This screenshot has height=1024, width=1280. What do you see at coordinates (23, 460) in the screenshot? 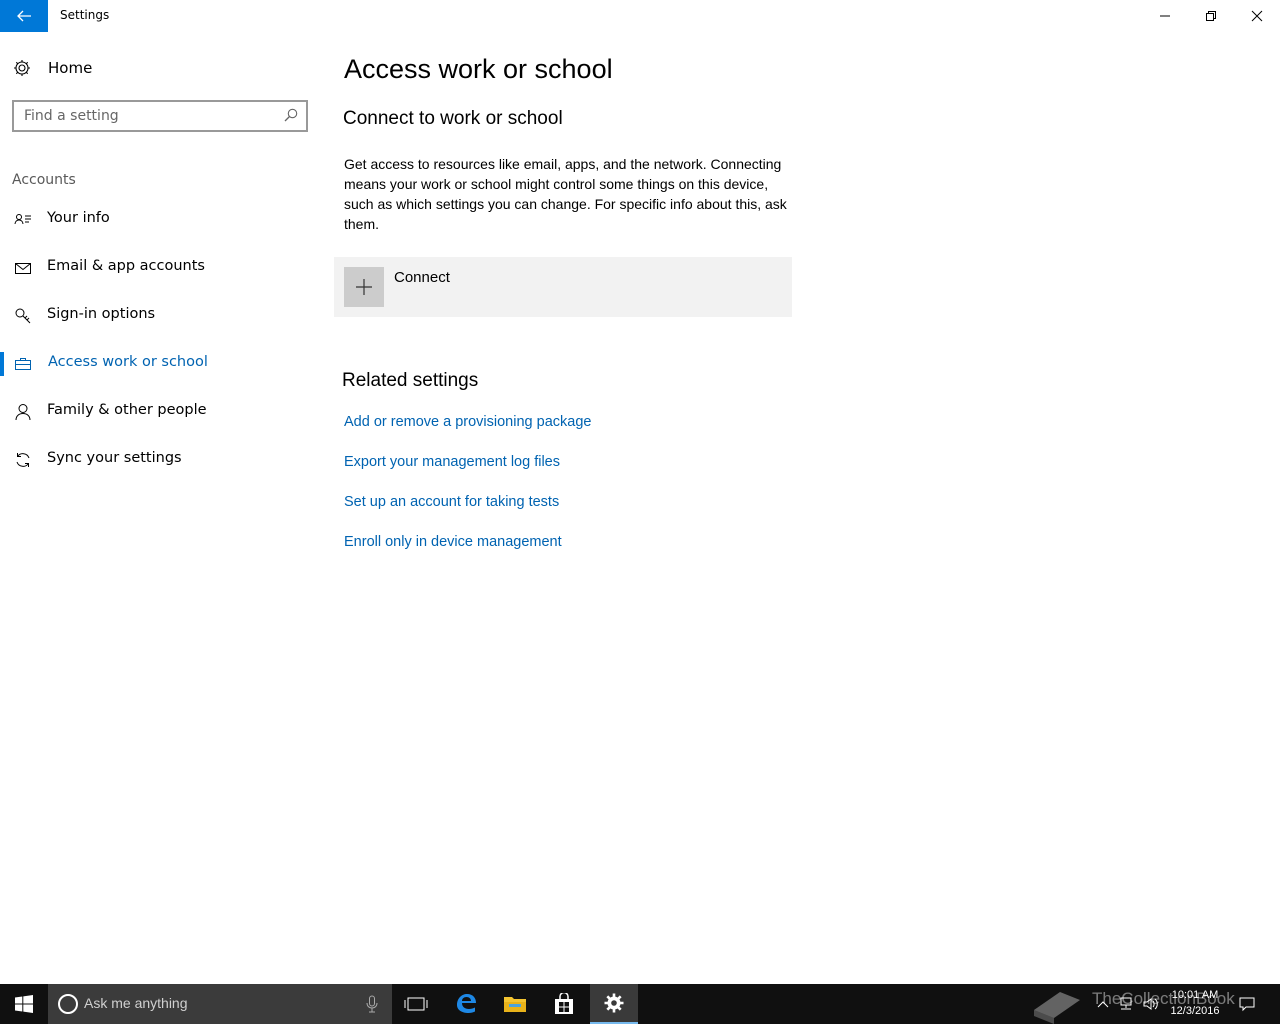
I see `sync-icon` at bounding box center [23, 460].